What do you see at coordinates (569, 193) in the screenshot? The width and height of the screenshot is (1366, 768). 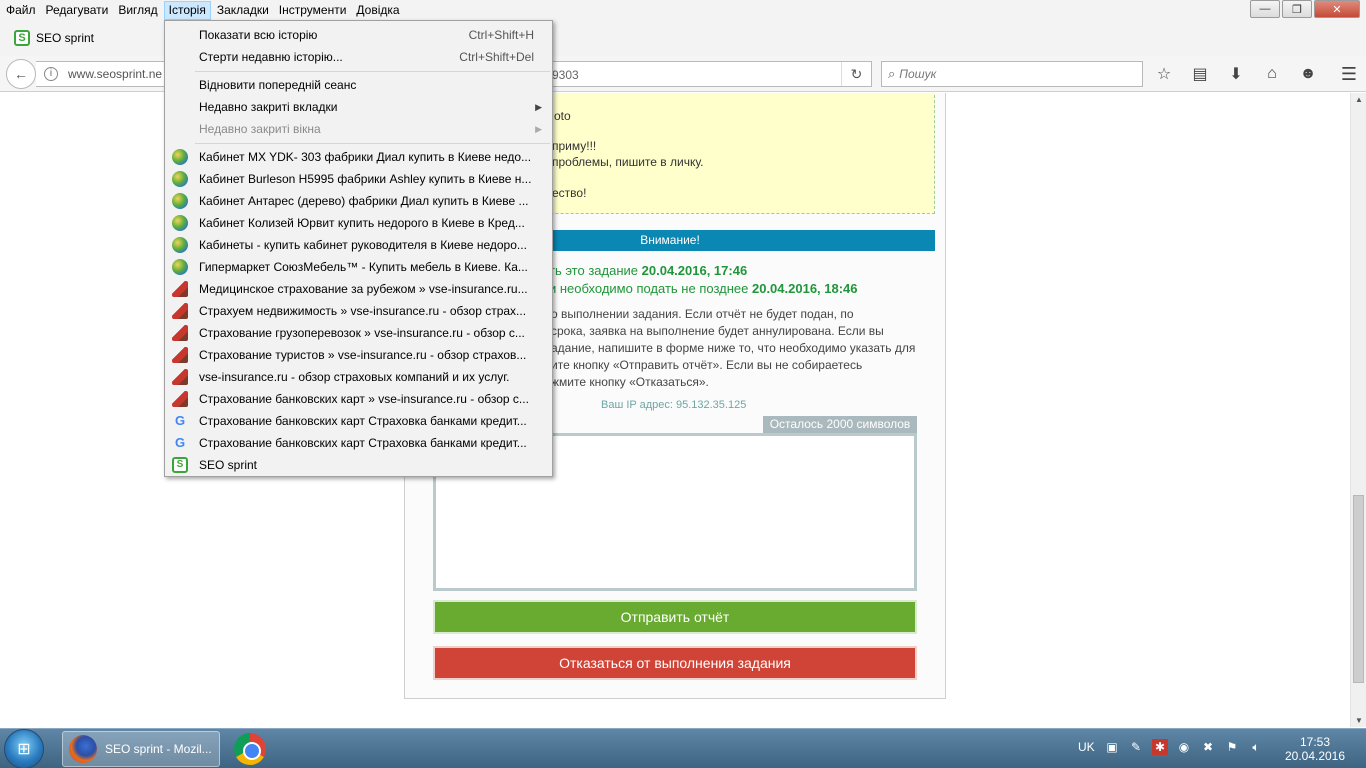 I see `yellow-line-4: ество!` at bounding box center [569, 193].